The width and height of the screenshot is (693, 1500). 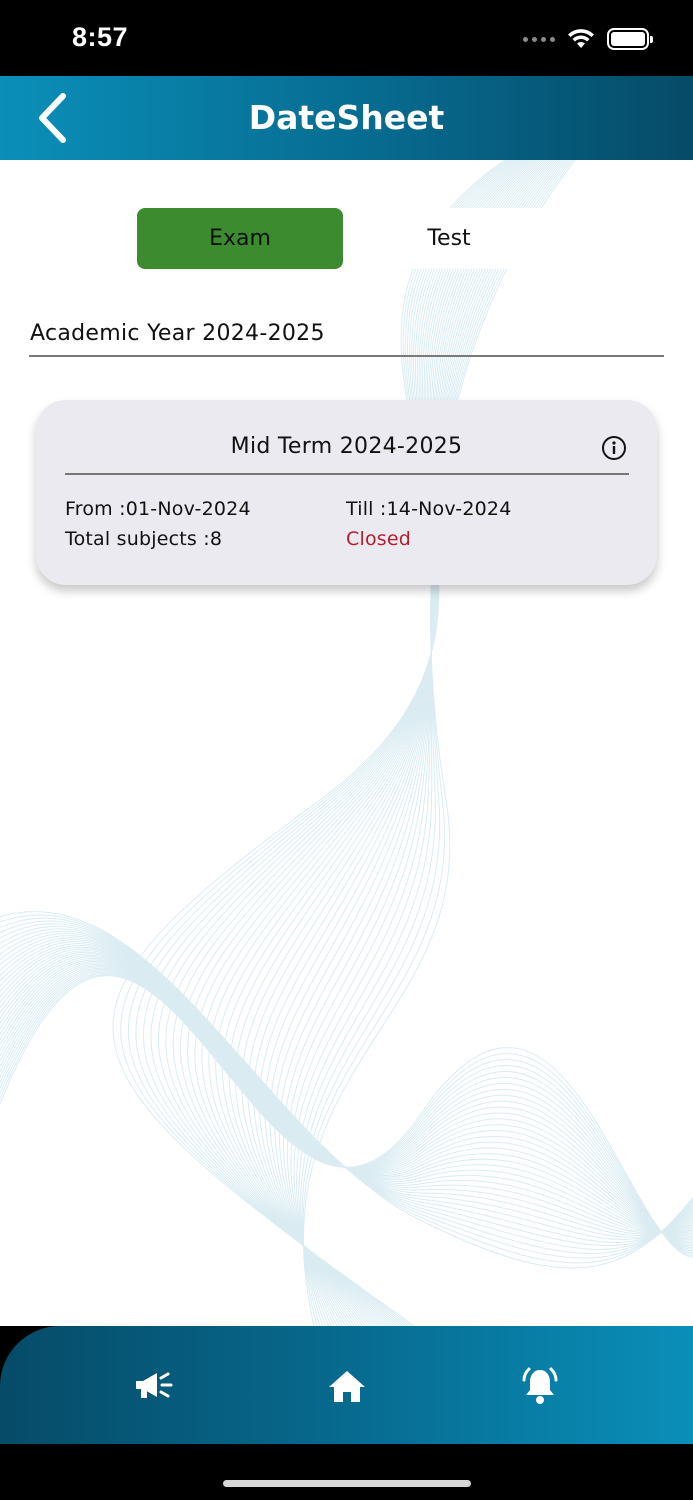 I want to click on exam-test-toggle: Exam Test, so click(x=346, y=238).